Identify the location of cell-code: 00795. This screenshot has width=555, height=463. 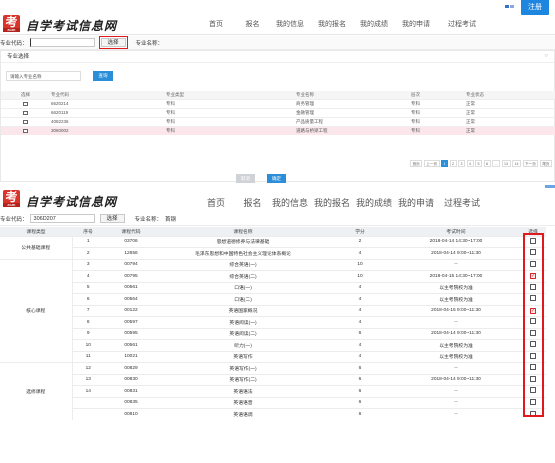
(131, 276).